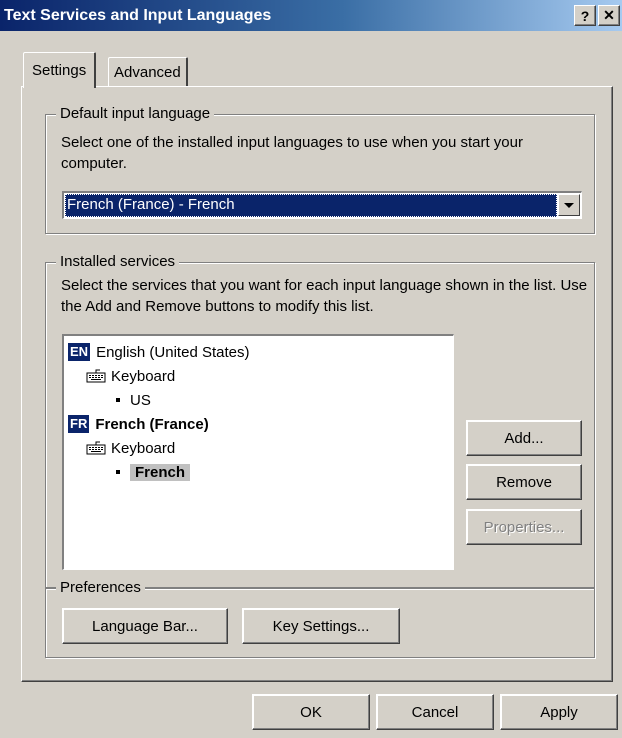  I want to click on help-button: ?, so click(585, 15).